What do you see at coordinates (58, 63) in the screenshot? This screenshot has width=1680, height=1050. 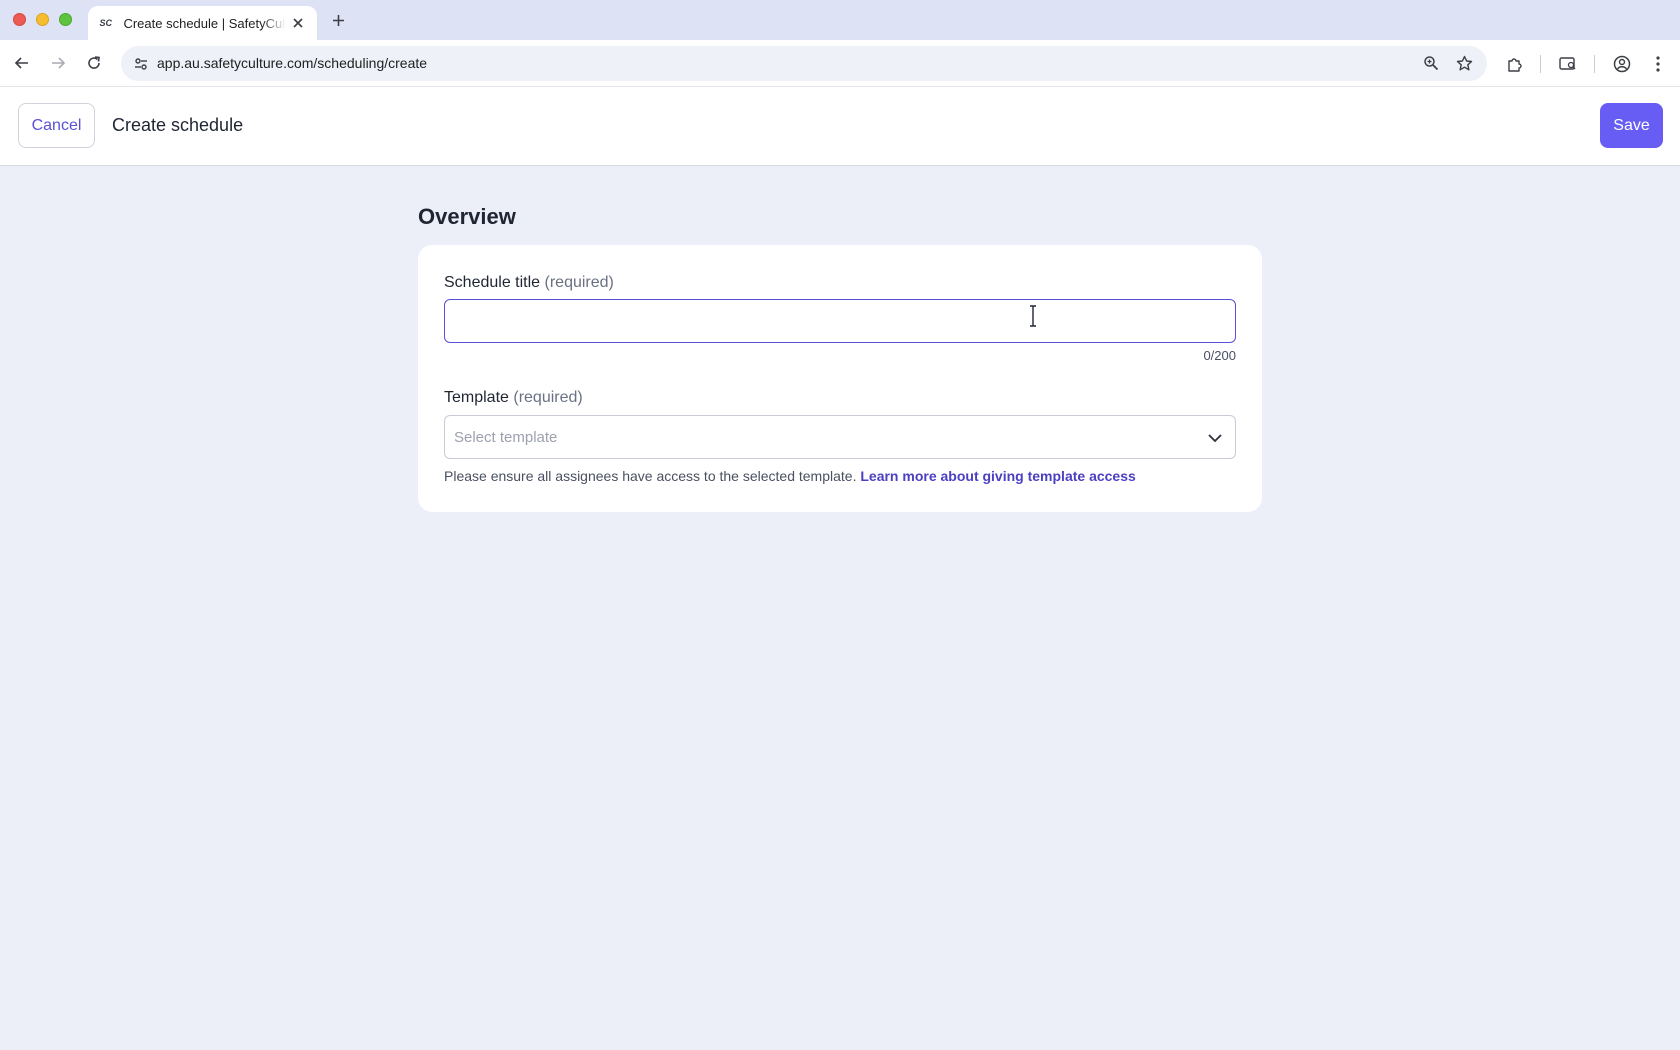 I see `forward-arrow-icon` at bounding box center [58, 63].